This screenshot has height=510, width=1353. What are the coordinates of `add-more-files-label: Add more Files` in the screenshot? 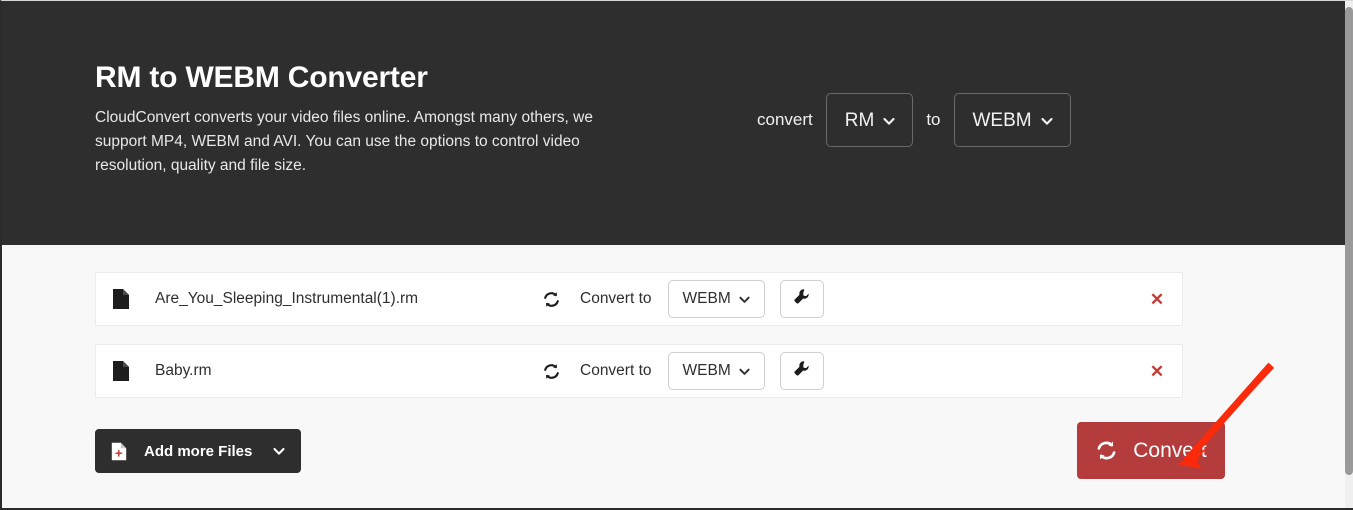 It's located at (198, 451).